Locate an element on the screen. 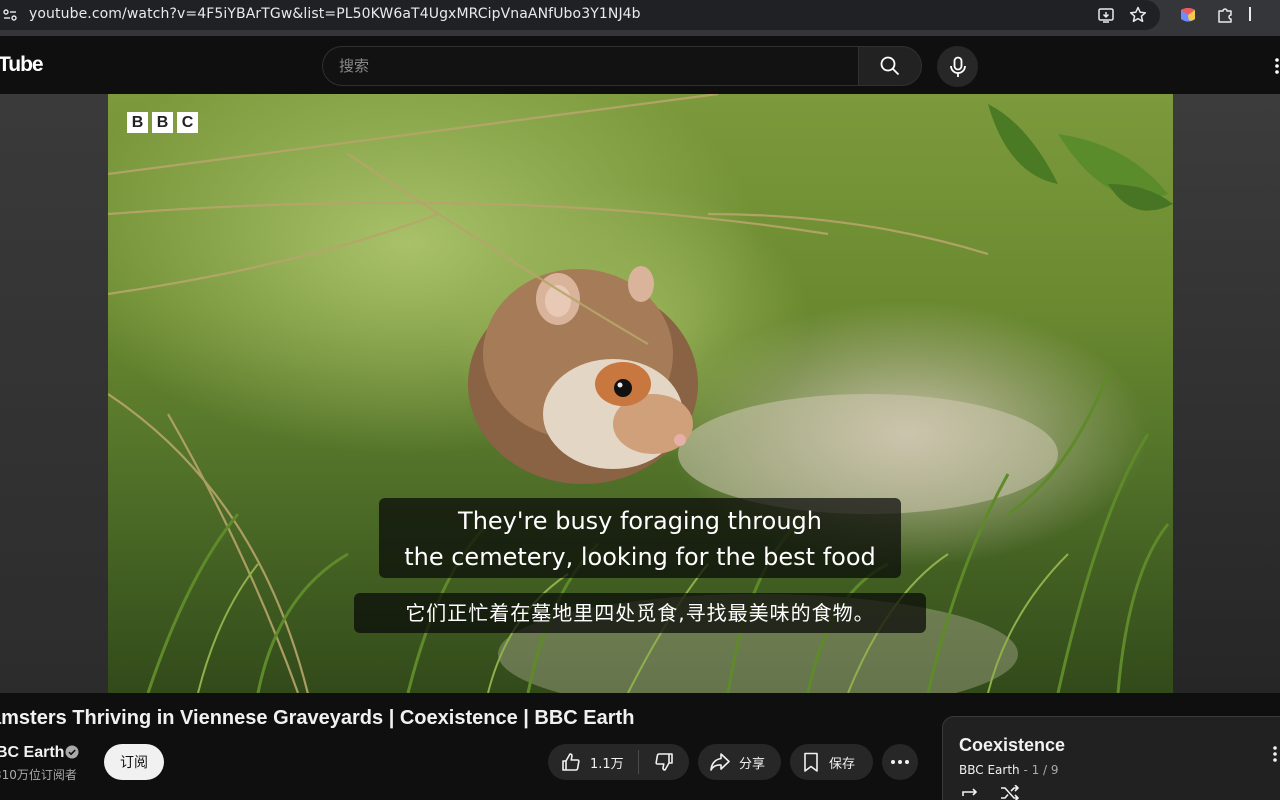 This screenshot has width=1280, height=800. player-backdrop-right is located at coordinates (1226, 393).